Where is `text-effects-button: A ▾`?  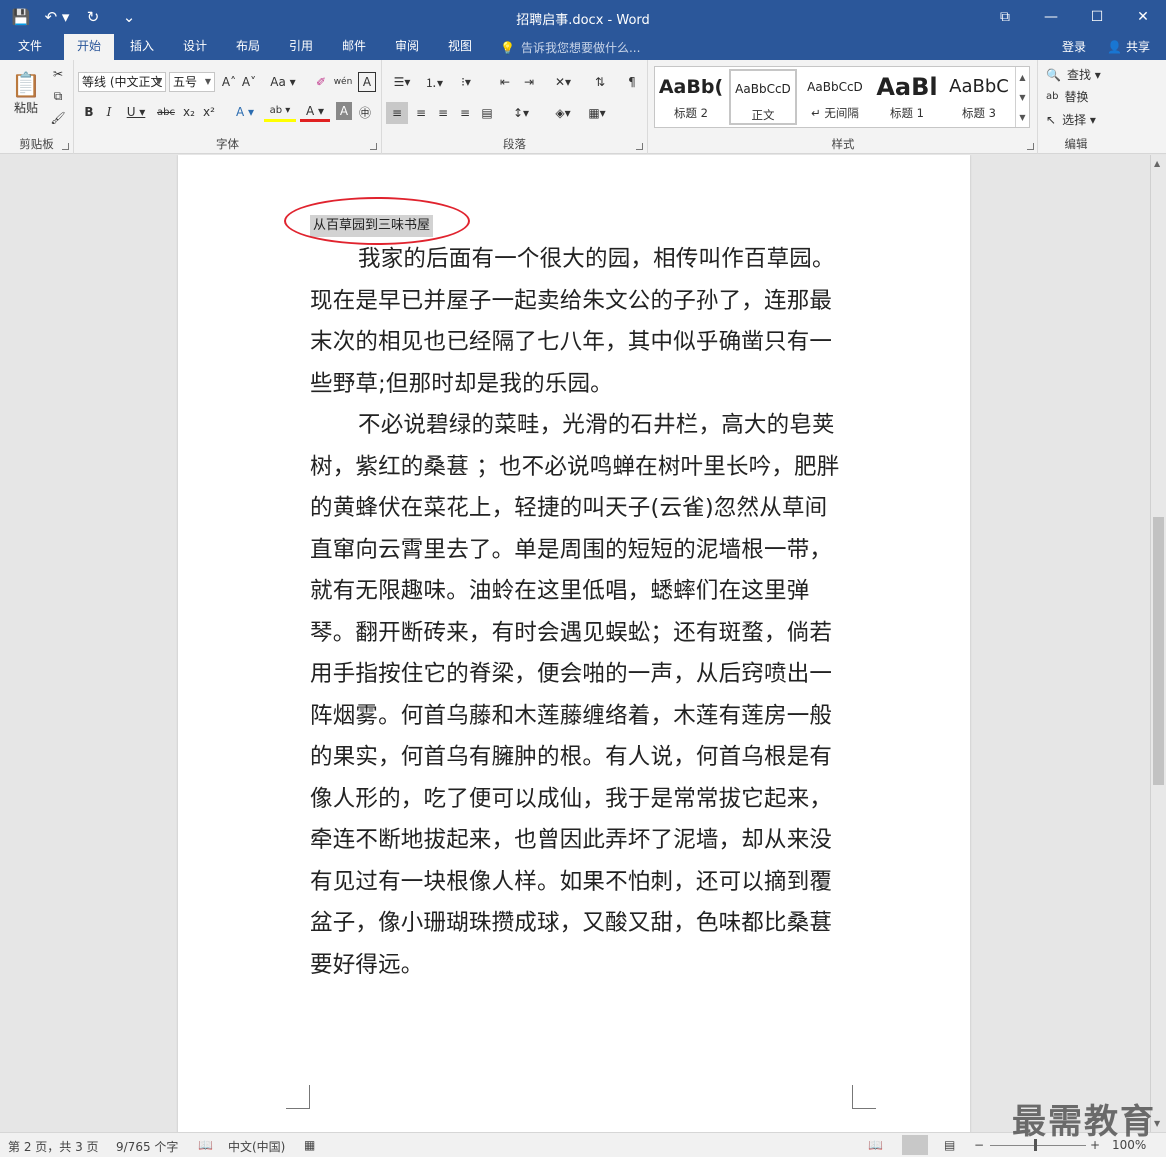 text-effects-button: A ▾ is located at coordinates (245, 112).